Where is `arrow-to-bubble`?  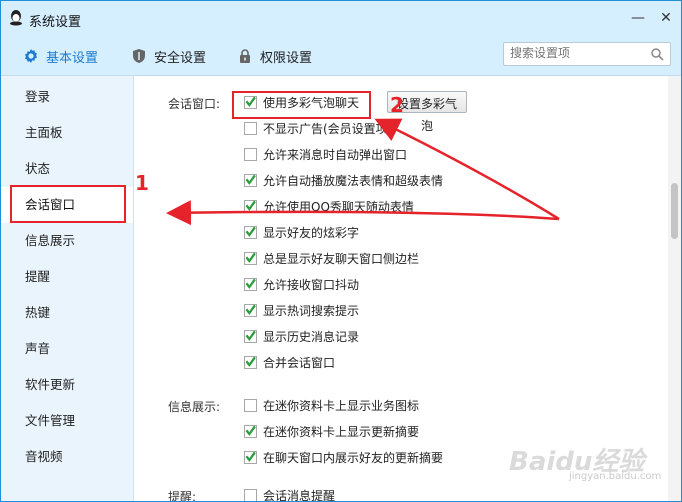 arrow-to-bubble is located at coordinates (467, 169).